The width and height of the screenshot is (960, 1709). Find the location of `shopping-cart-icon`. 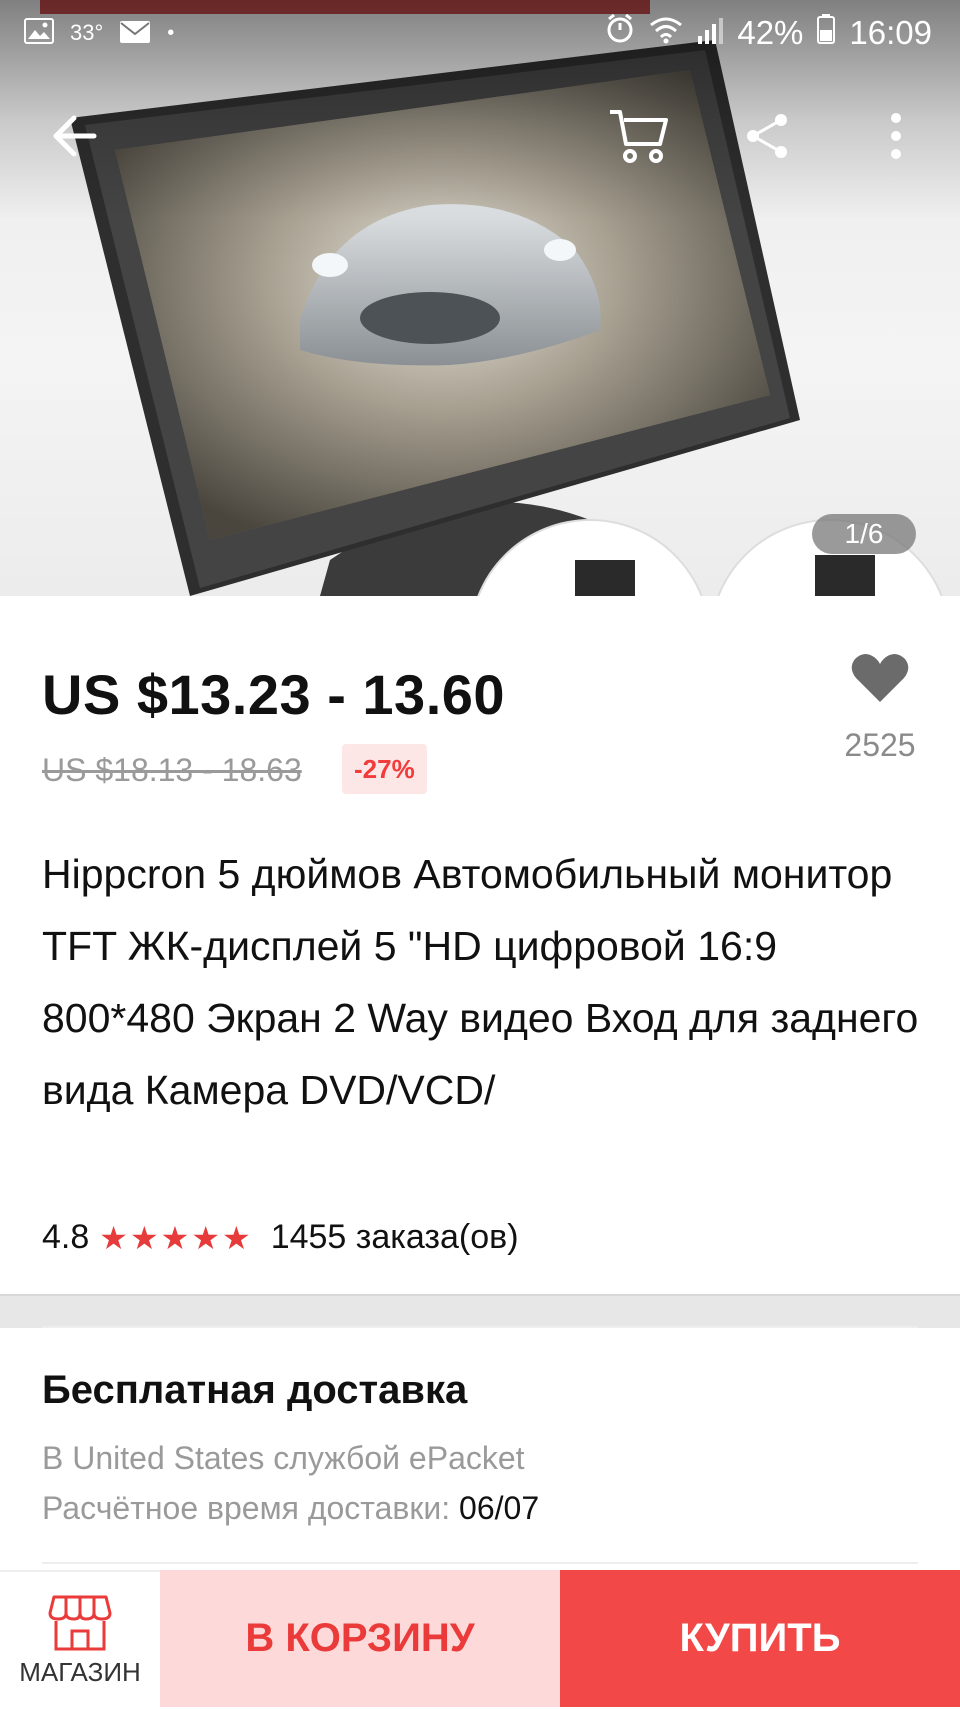

shopping-cart-icon is located at coordinates (639, 136).